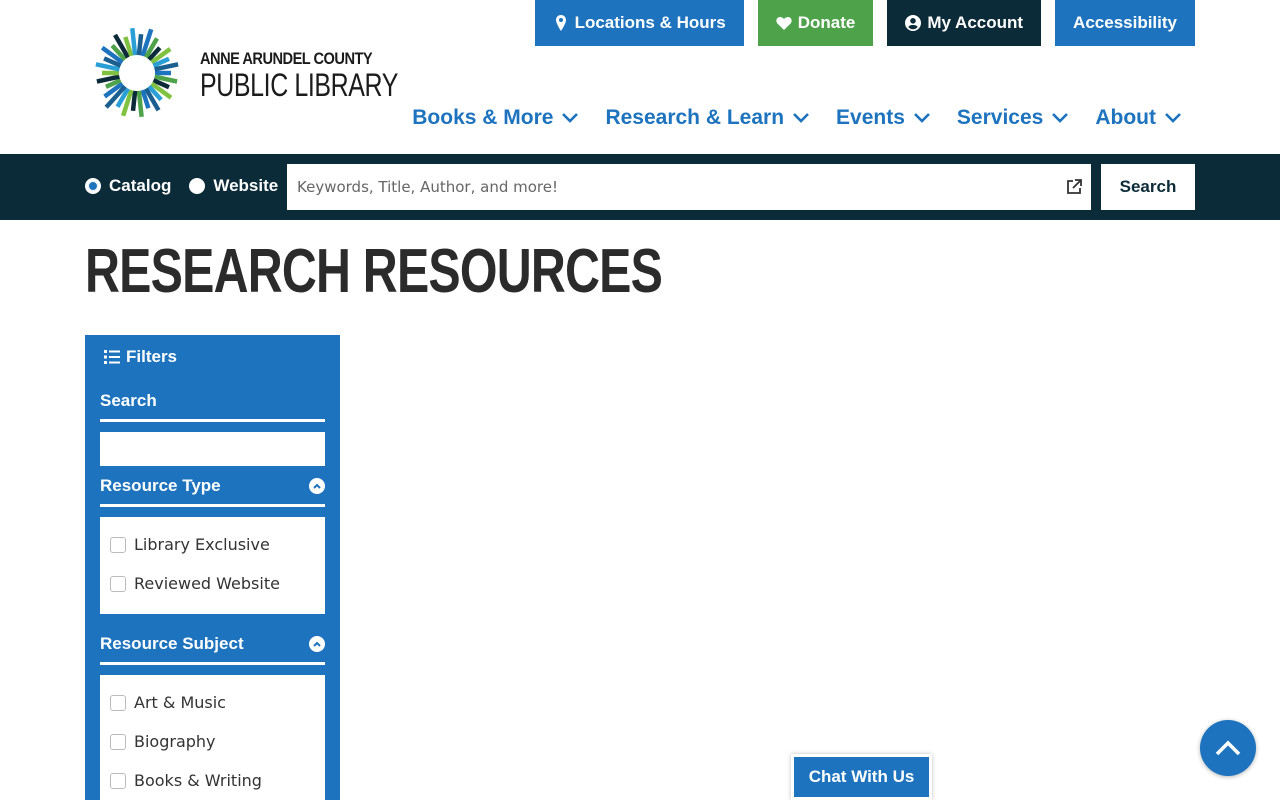 The image size is (1280, 800). I want to click on search-scope-group: Catalog Website, so click(181, 186).